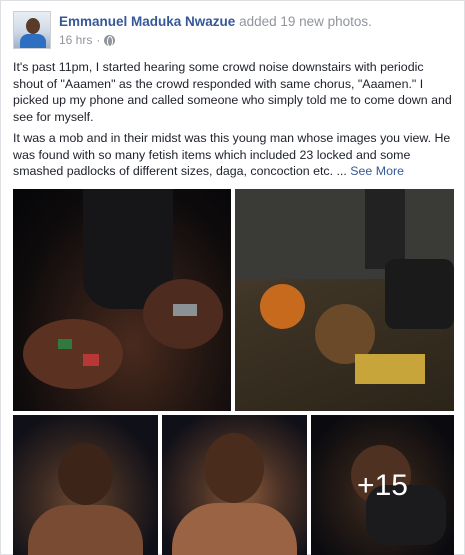 The image size is (465, 555). I want to click on globe-icon, so click(110, 40).